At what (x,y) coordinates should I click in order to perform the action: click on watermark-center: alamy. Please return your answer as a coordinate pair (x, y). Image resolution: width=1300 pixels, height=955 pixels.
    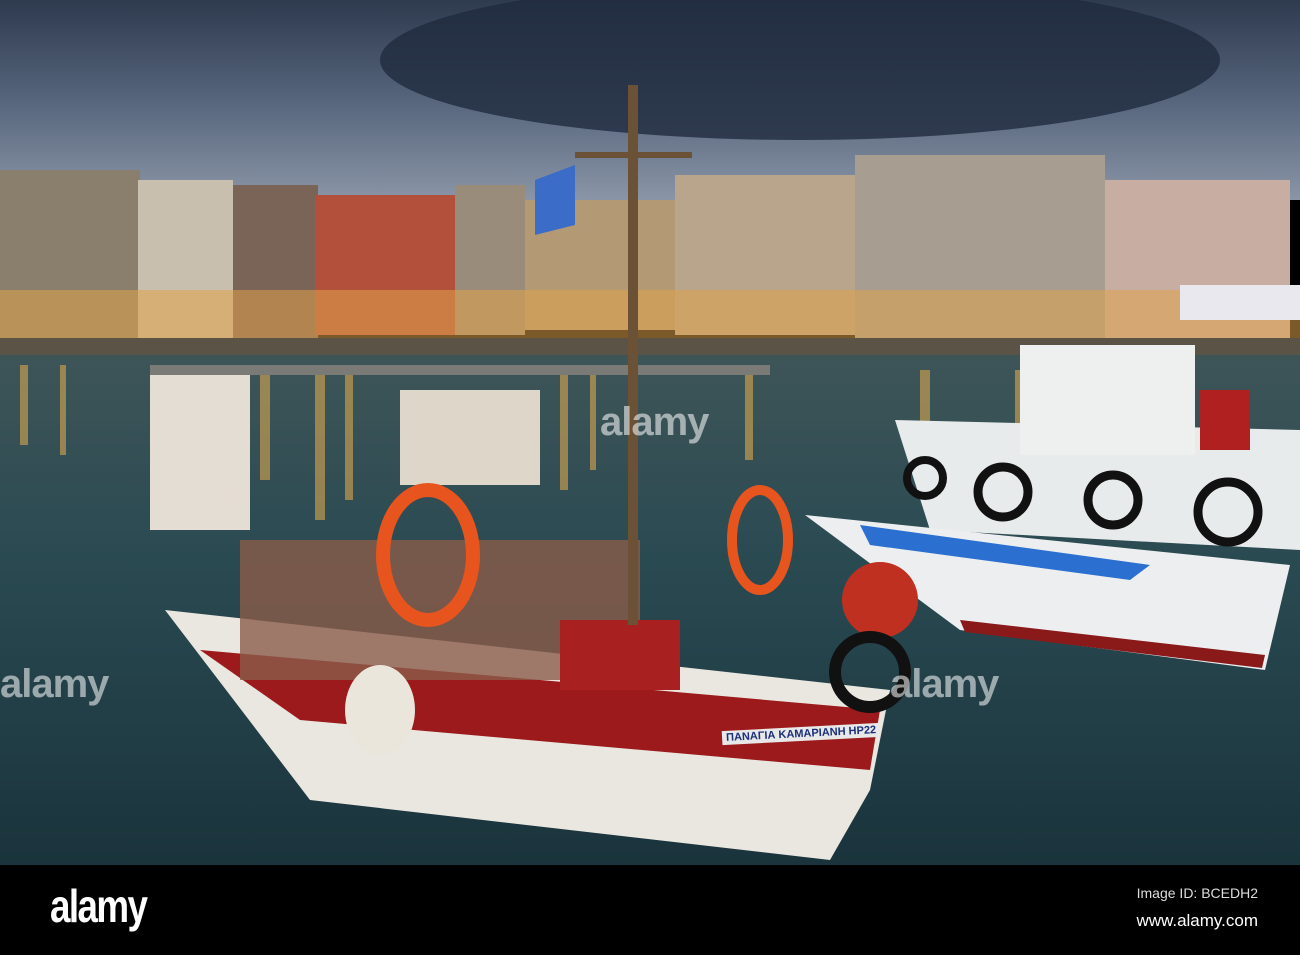
    Looking at the image, I should click on (654, 422).